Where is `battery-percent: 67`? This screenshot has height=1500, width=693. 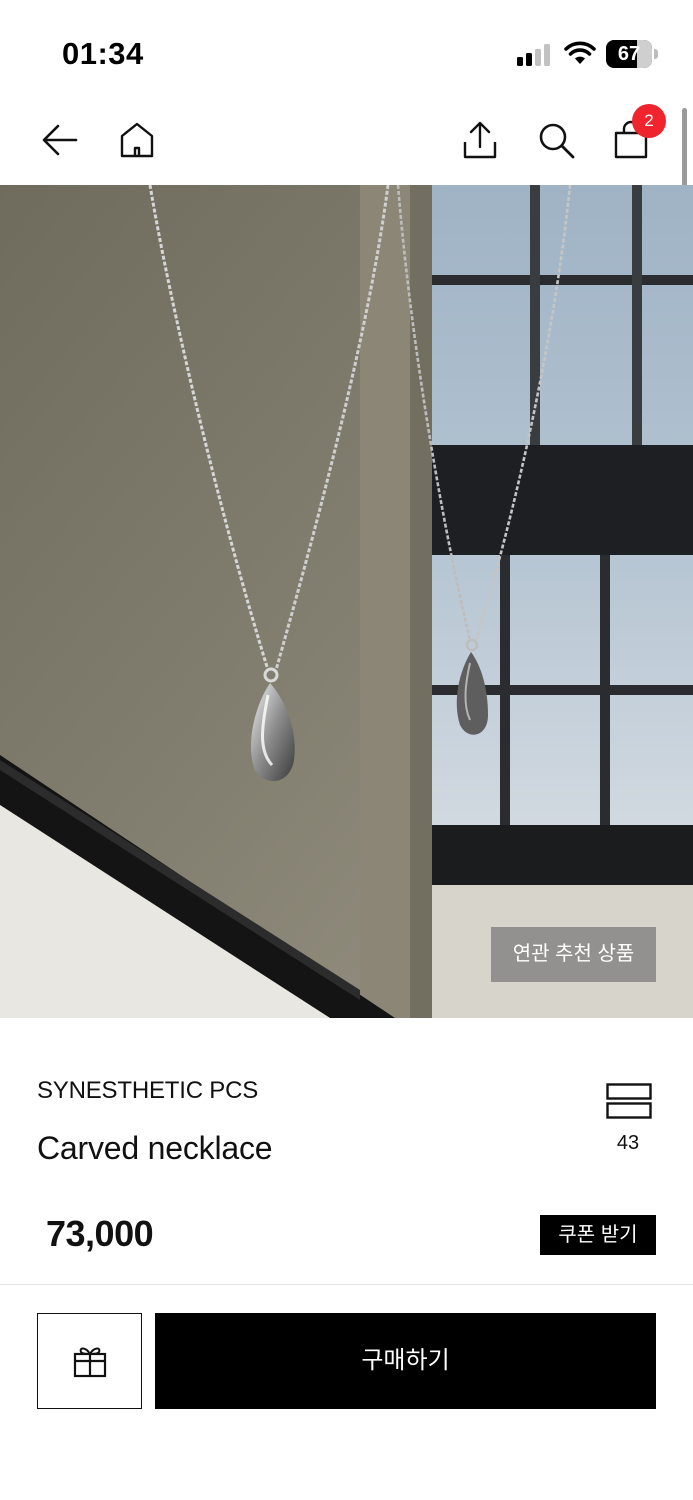
battery-percent: 67 is located at coordinates (629, 54).